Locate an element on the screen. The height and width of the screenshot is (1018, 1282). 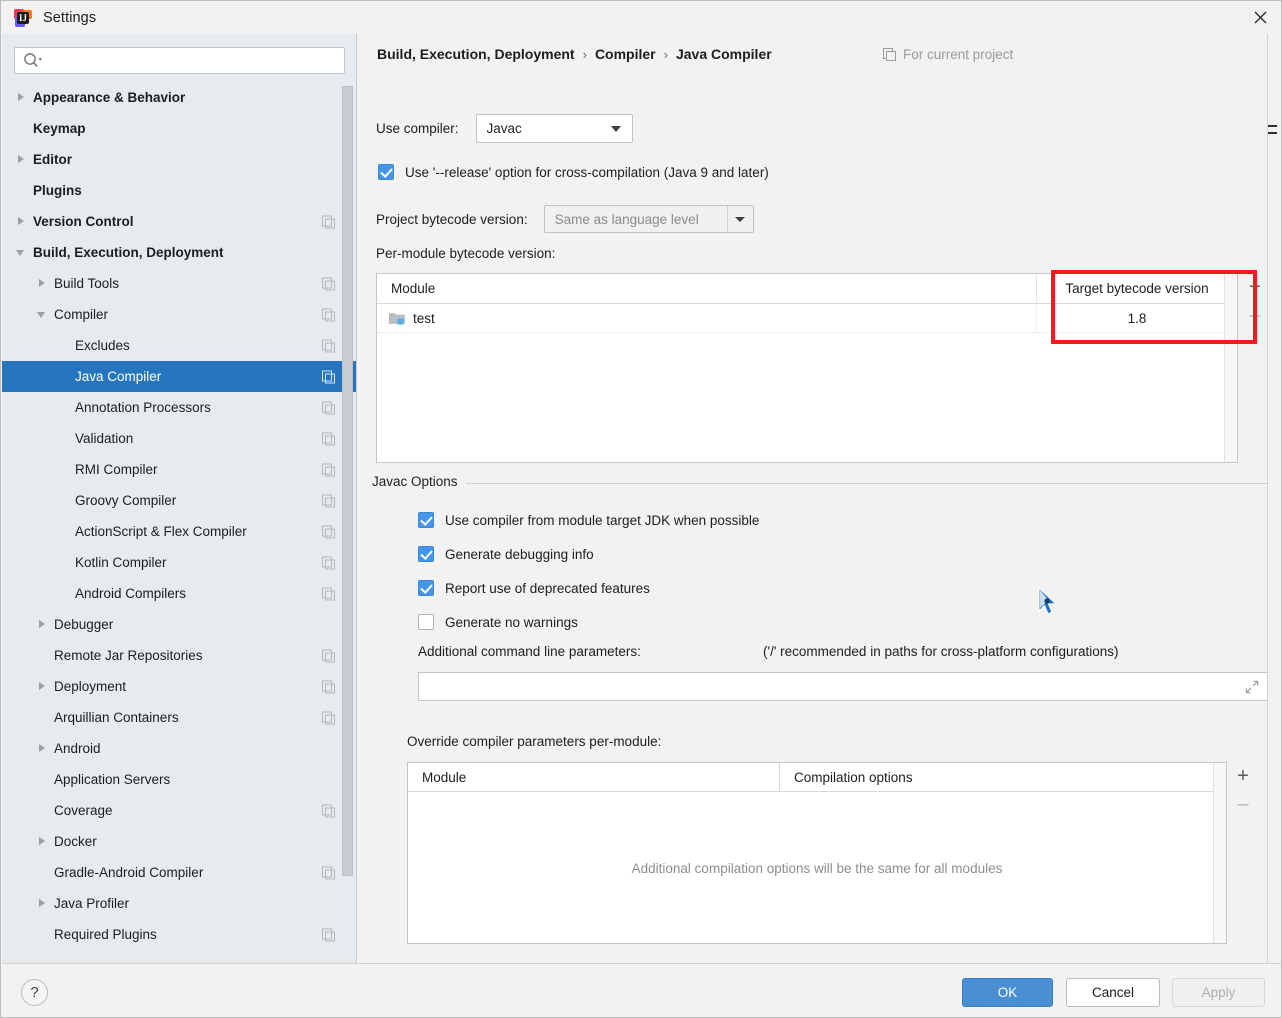
sidebar-item-label: Docker is located at coordinates (75, 841).